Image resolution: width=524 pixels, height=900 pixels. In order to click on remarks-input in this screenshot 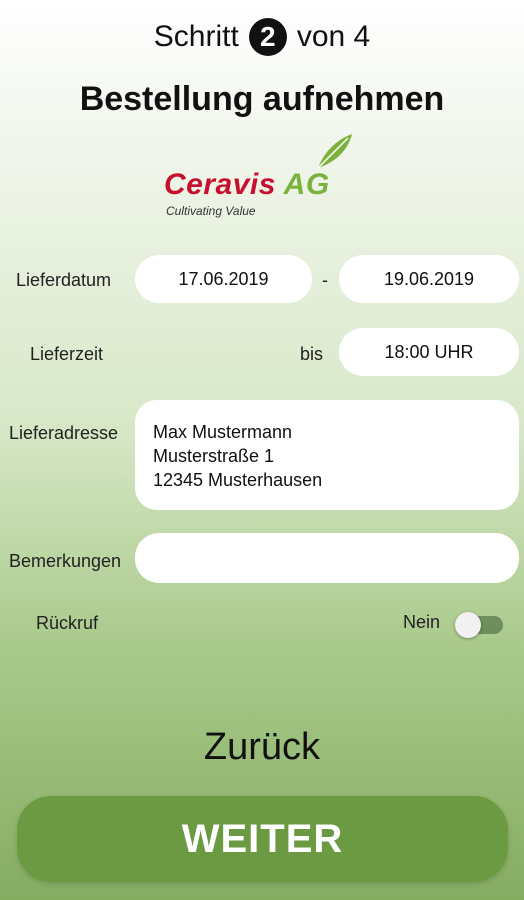, I will do `click(327, 558)`.